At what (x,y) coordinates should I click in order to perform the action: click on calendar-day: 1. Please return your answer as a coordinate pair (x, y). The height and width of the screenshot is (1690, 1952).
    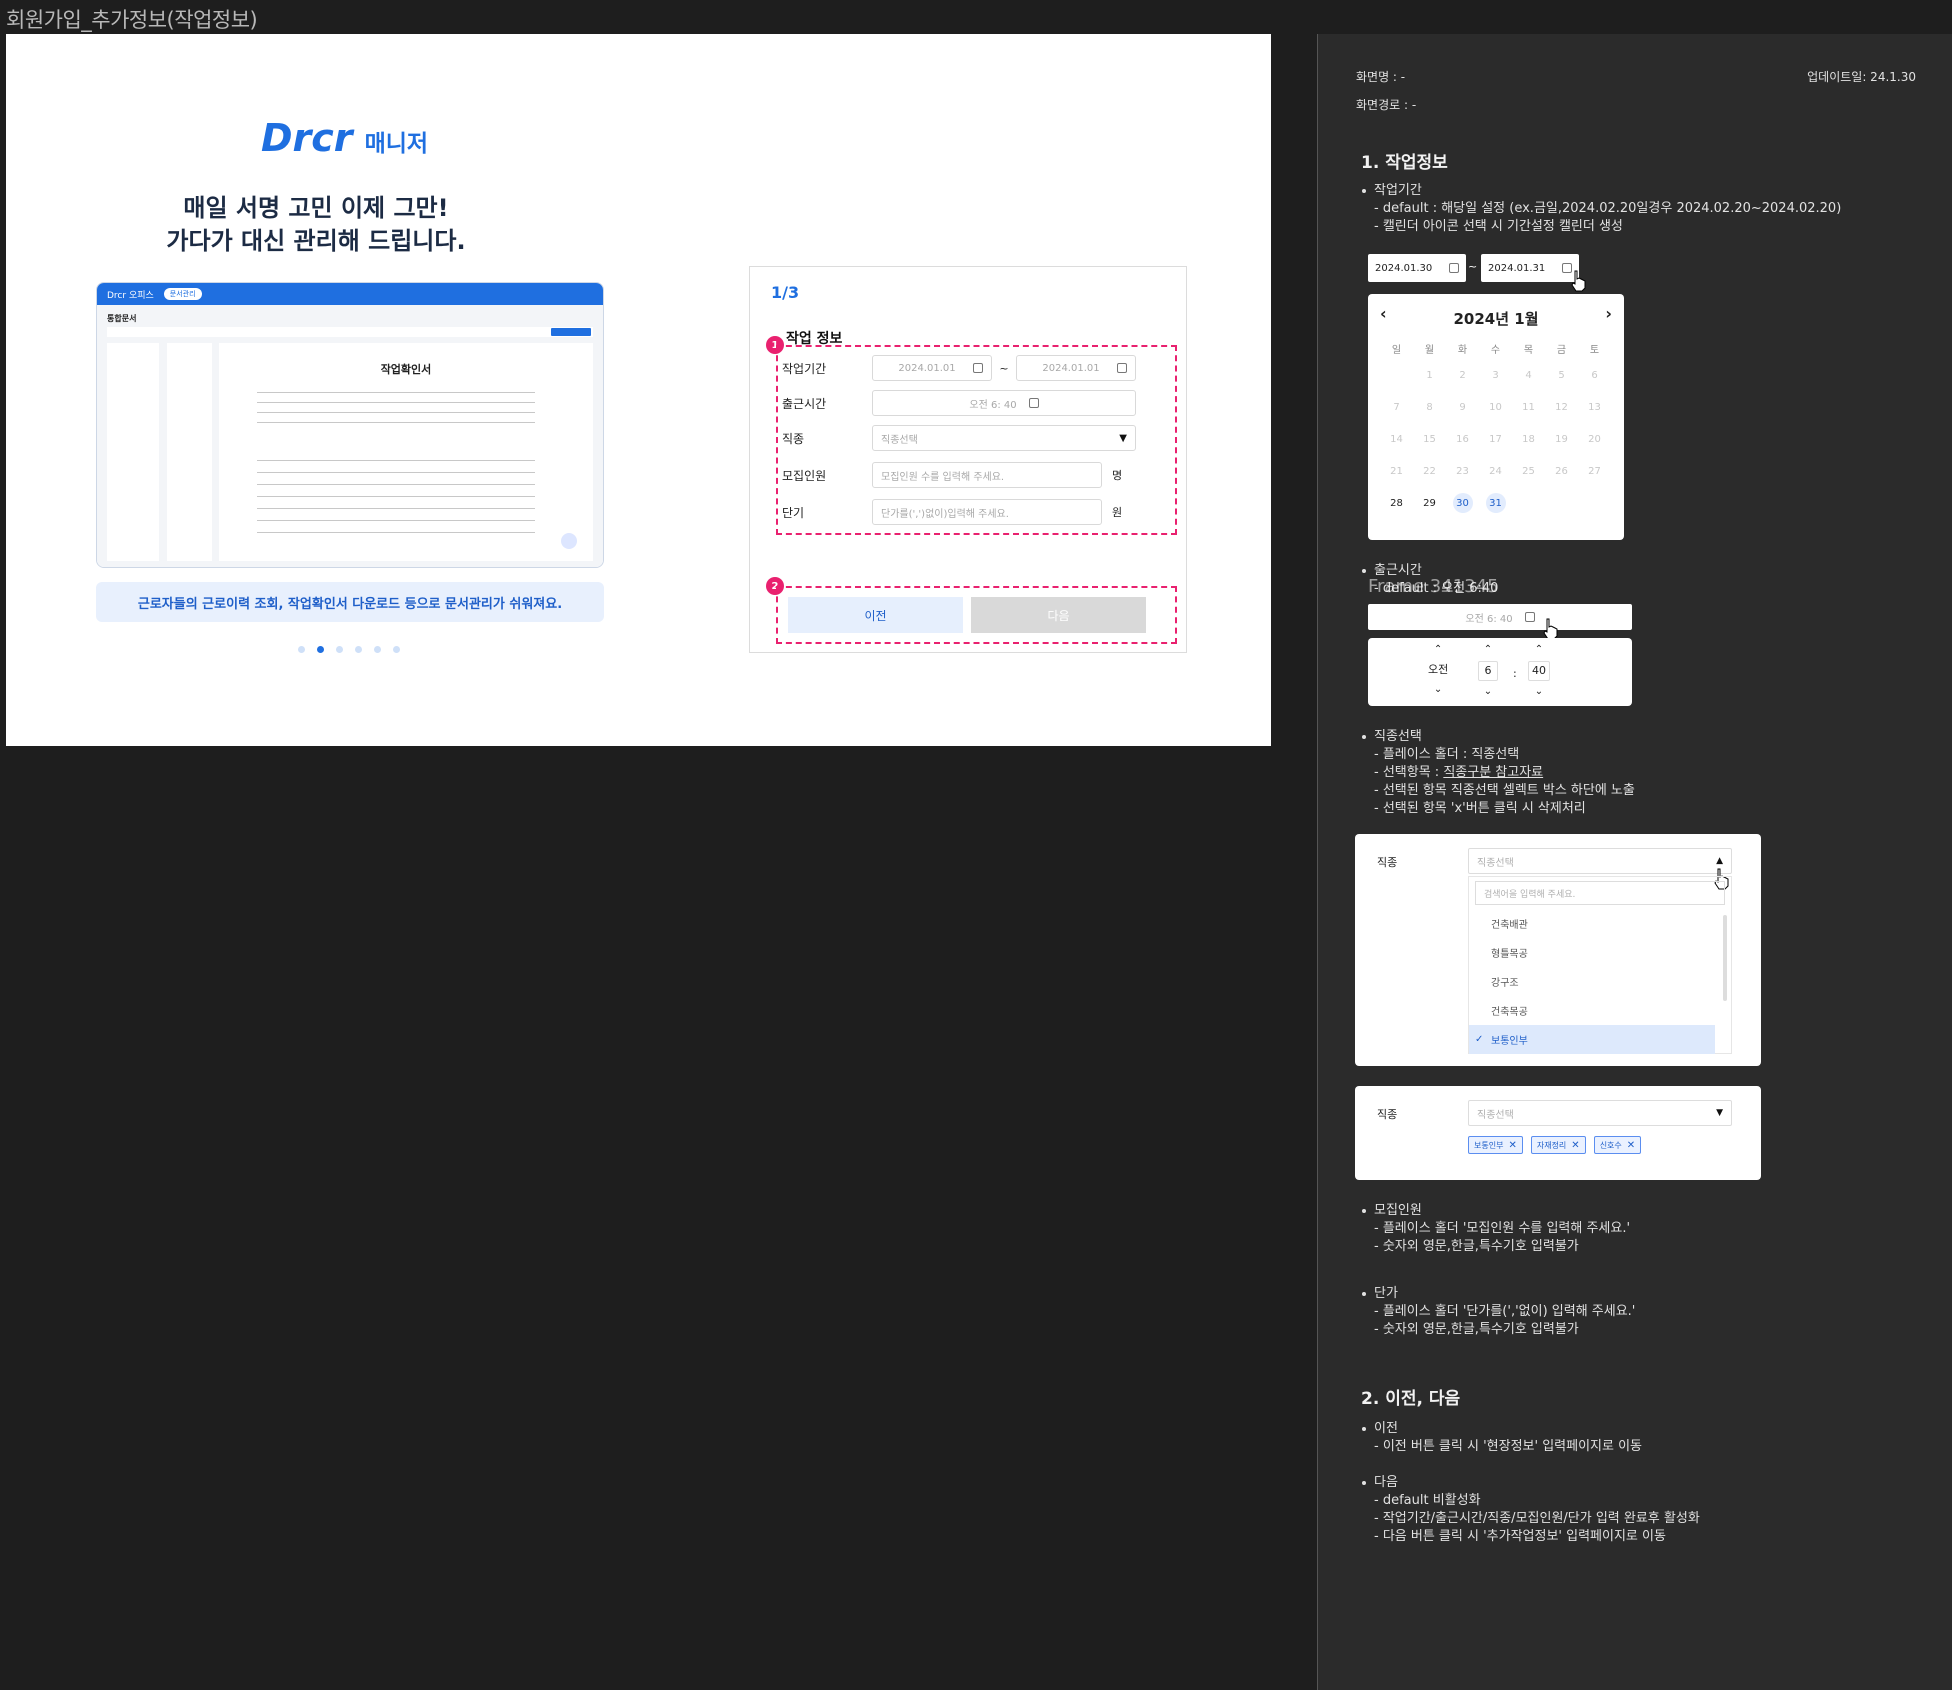
    Looking at the image, I should click on (1429, 375).